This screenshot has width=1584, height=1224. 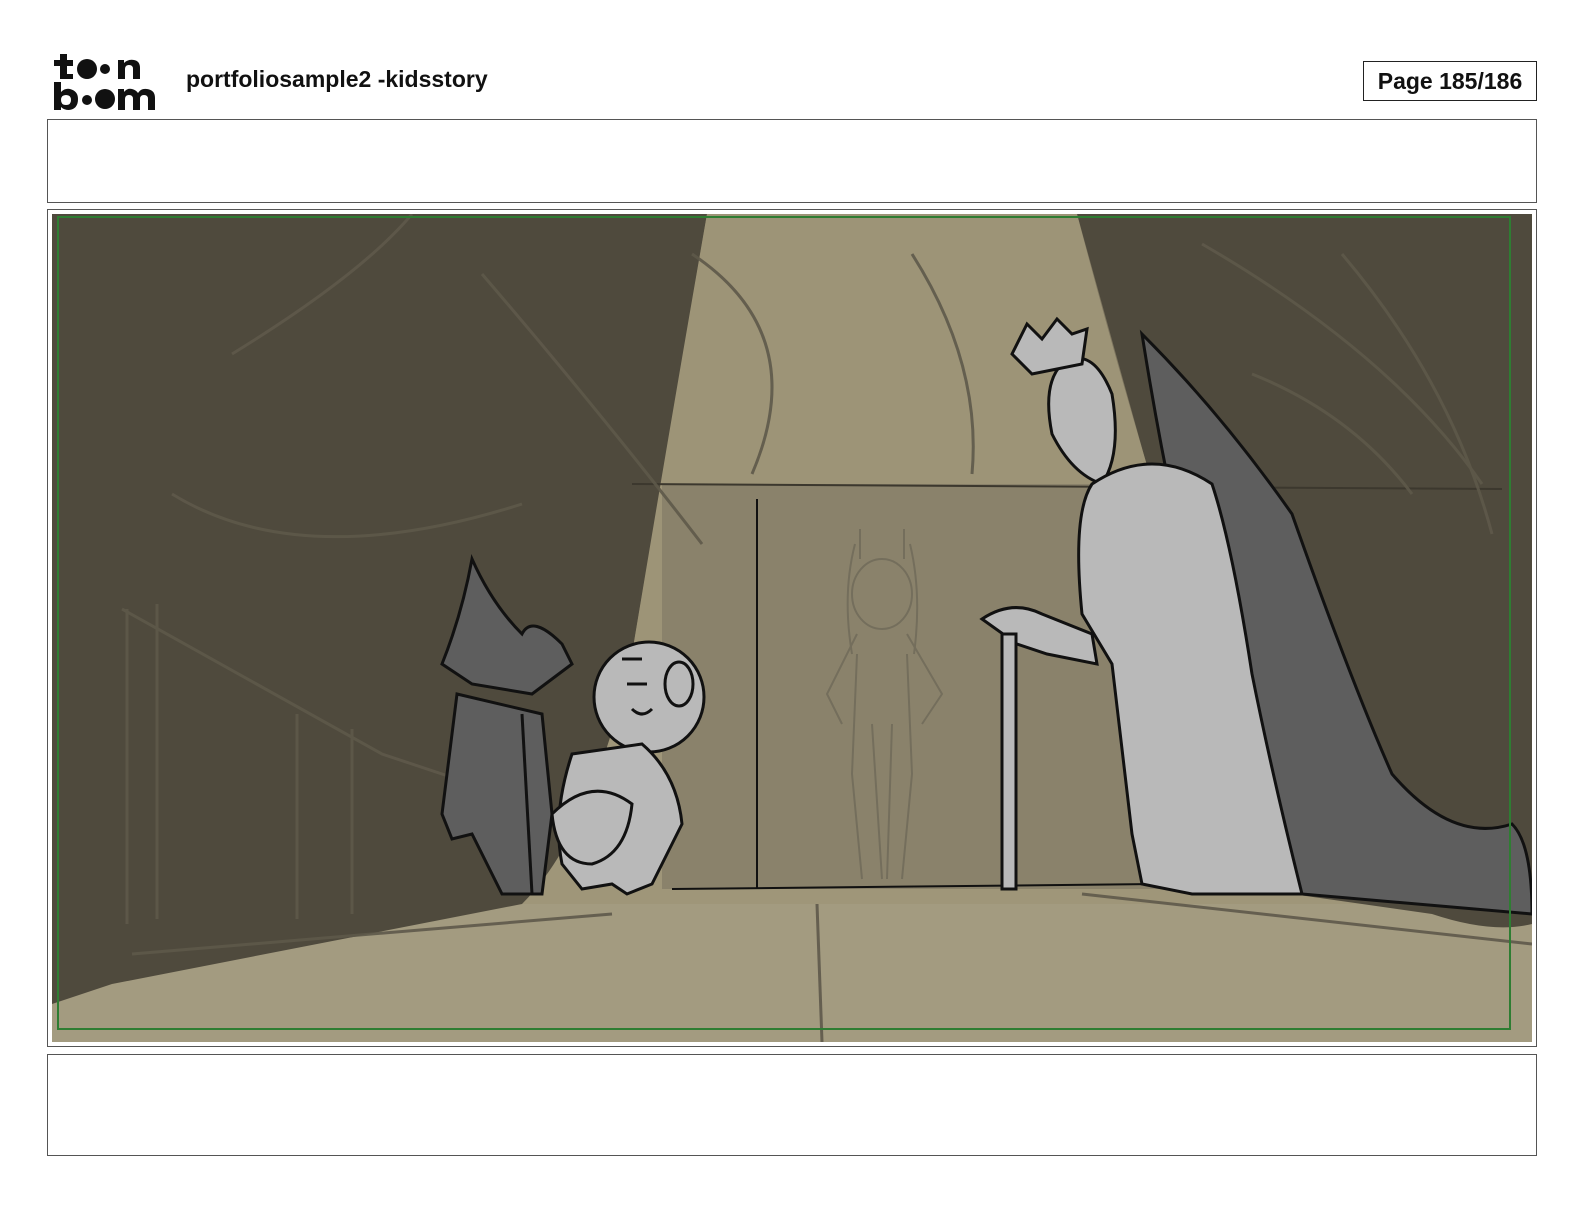 I want to click on dialogue-notes-box, so click(x=792, y=161).